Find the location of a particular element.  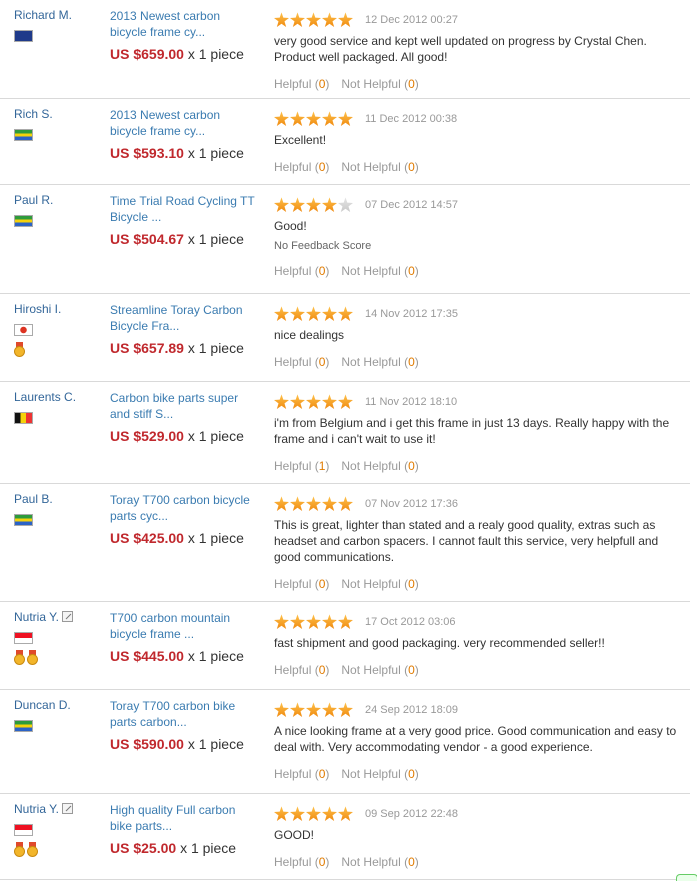

buyer-name-link: Rich S. is located at coordinates (33, 114).